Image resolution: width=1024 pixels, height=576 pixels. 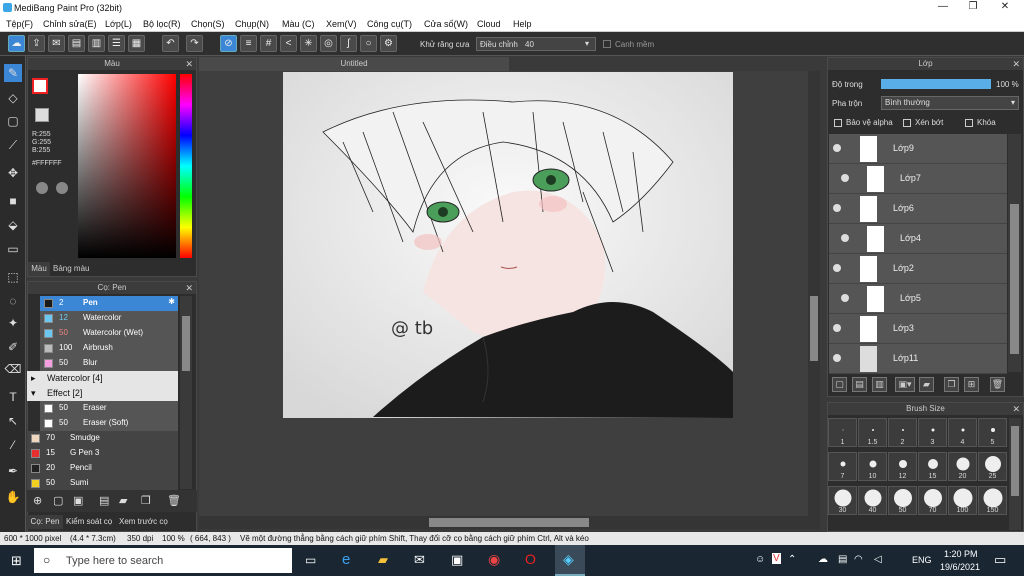 What do you see at coordinates (194, 43) in the screenshot?
I see `redo-icon: ↷` at bounding box center [194, 43].